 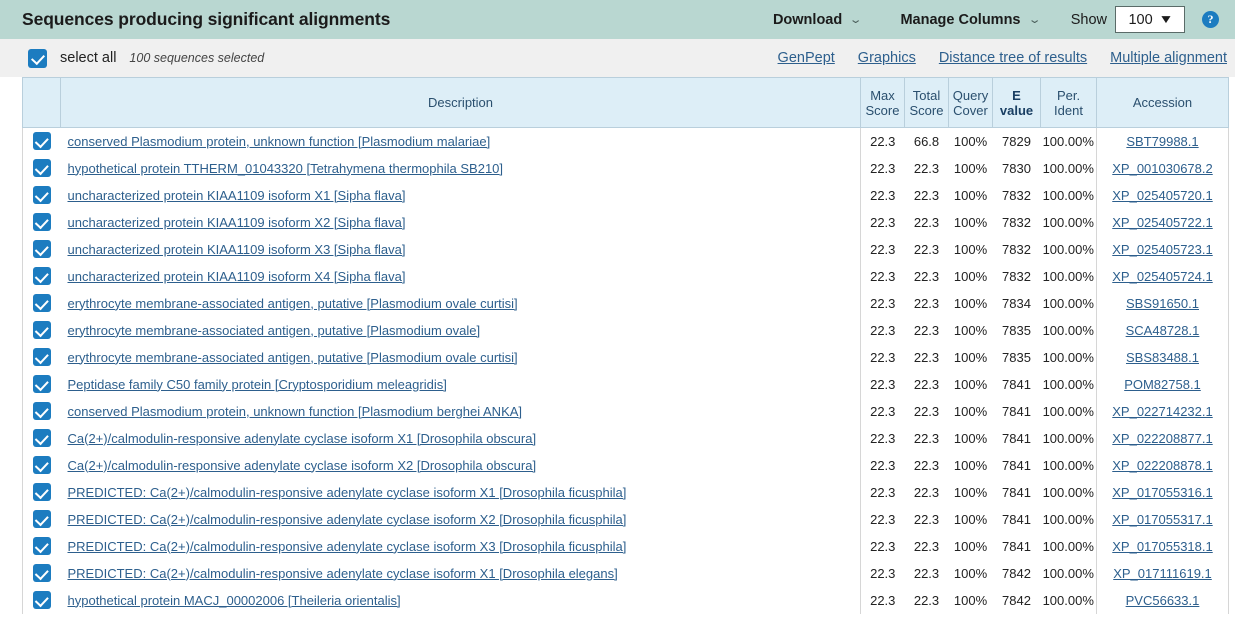 What do you see at coordinates (460, 102) in the screenshot?
I see `column-header-description: Description` at bounding box center [460, 102].